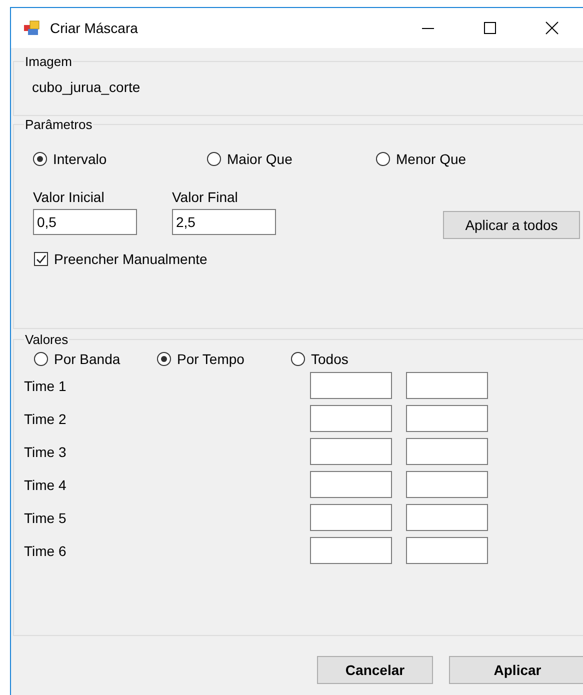 This screenshot has height=695, width=583. Describe the element at coordinates (59, 124) in the screenshot. I see `group-title: Parâmetros` at that location.